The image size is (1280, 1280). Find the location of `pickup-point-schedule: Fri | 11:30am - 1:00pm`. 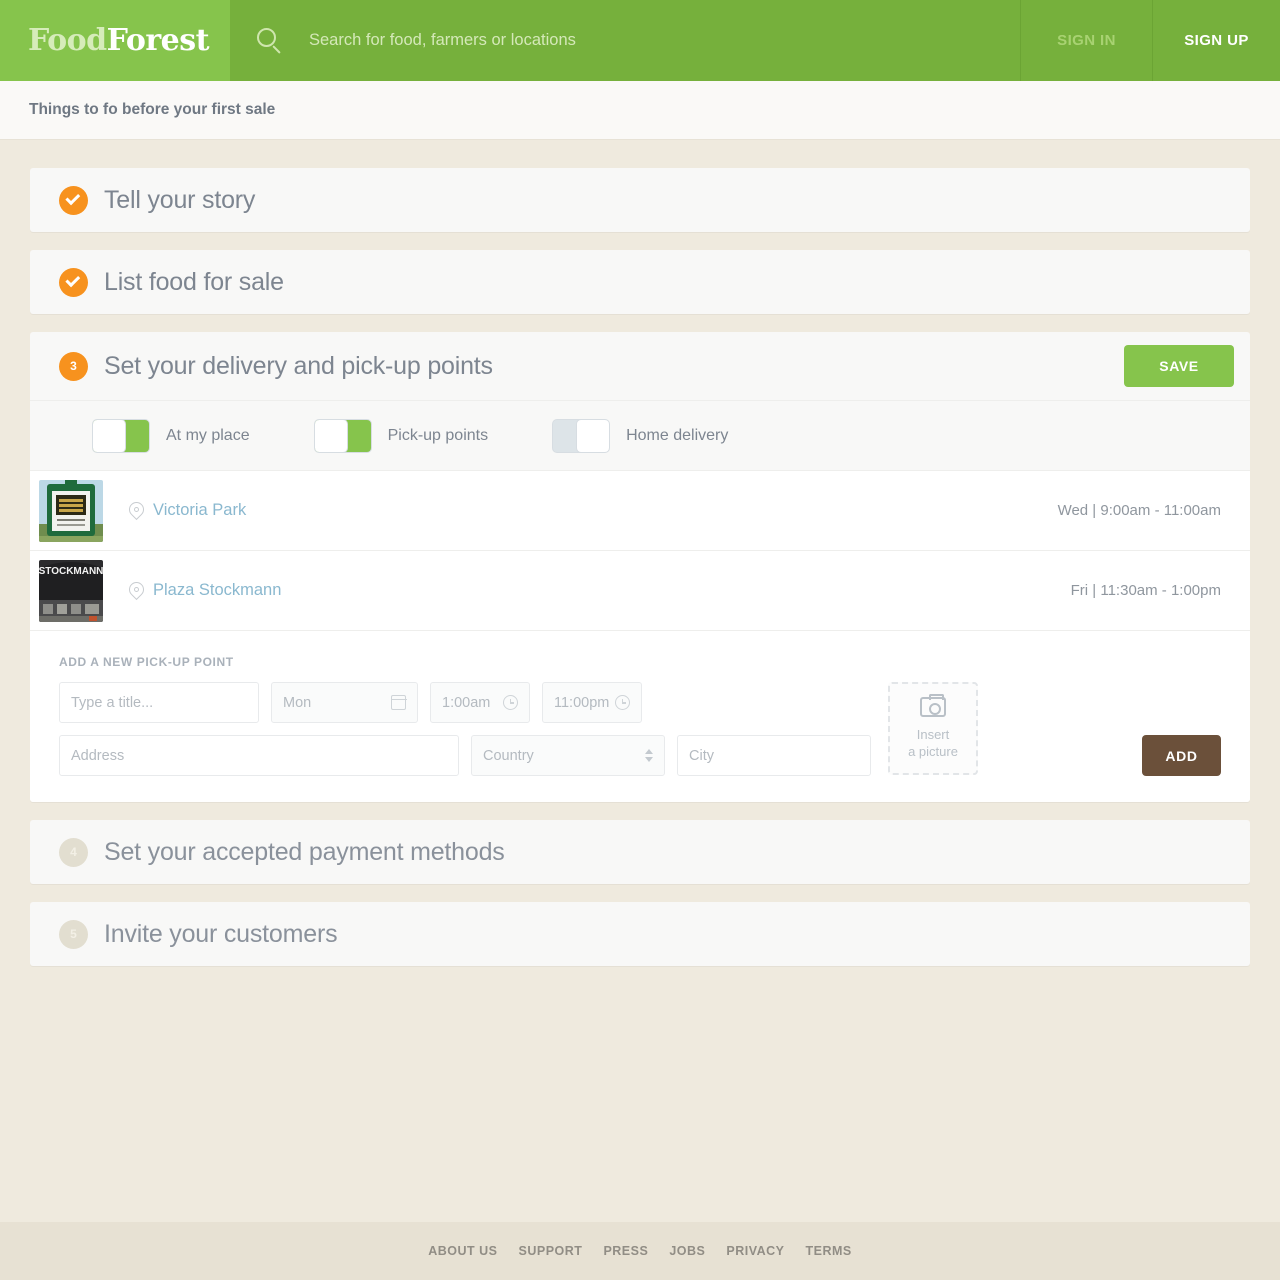

pickup-point-schedule: Fri | 11:30am - 1:00pm is located at coordinates (1145, 590).